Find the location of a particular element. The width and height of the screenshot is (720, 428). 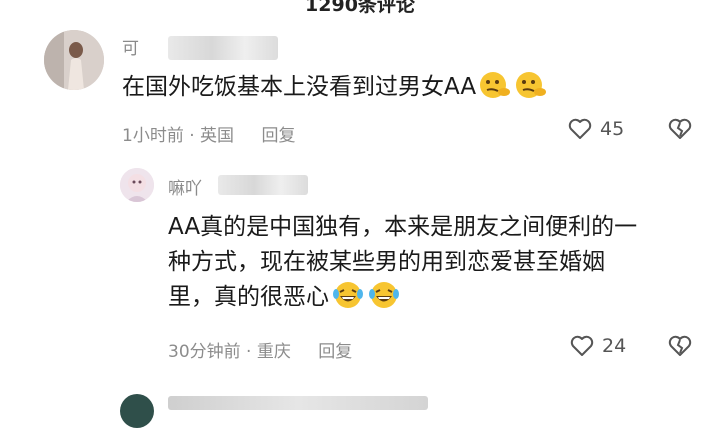

comment-location: 英国 is located at coordinates (217, 136).